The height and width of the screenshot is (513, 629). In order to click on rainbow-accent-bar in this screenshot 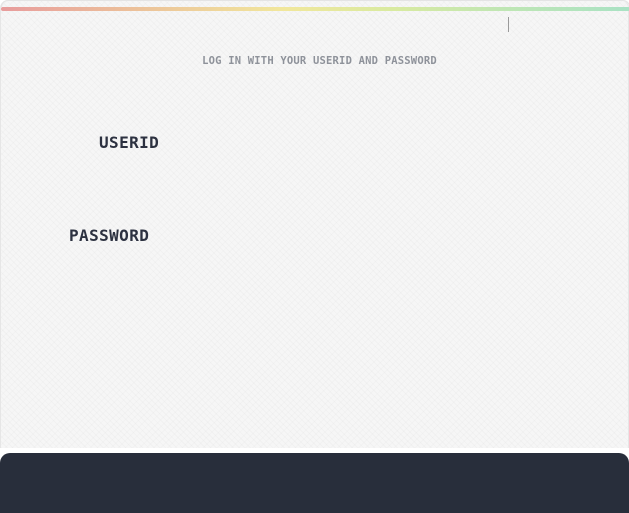, I will do `click(315, 9)`.